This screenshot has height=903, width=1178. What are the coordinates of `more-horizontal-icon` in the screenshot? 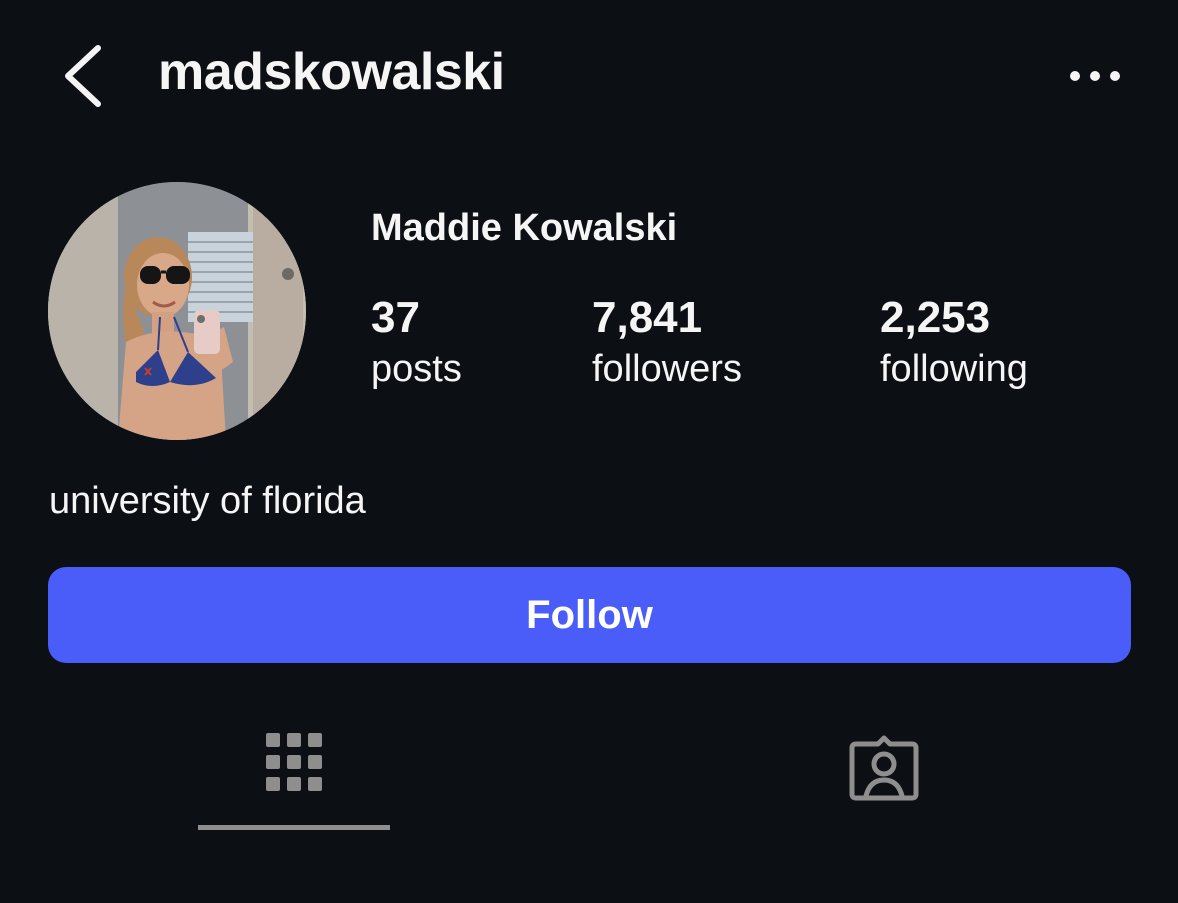 It's located at (1095, 76).